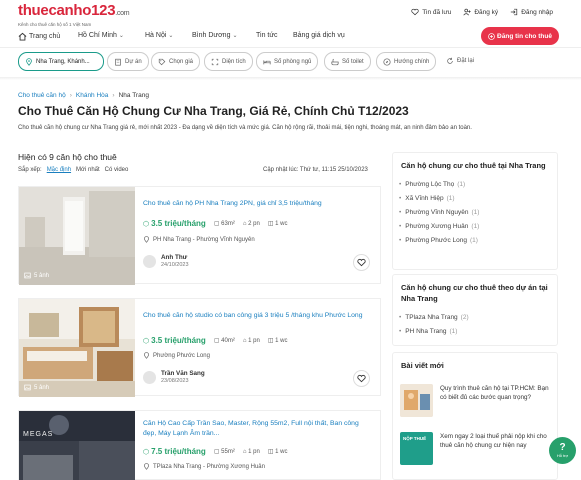 The width and height of the screenshot is (581, 480). I want to click on listing-area: ▢ 55m², so click(224, 452).